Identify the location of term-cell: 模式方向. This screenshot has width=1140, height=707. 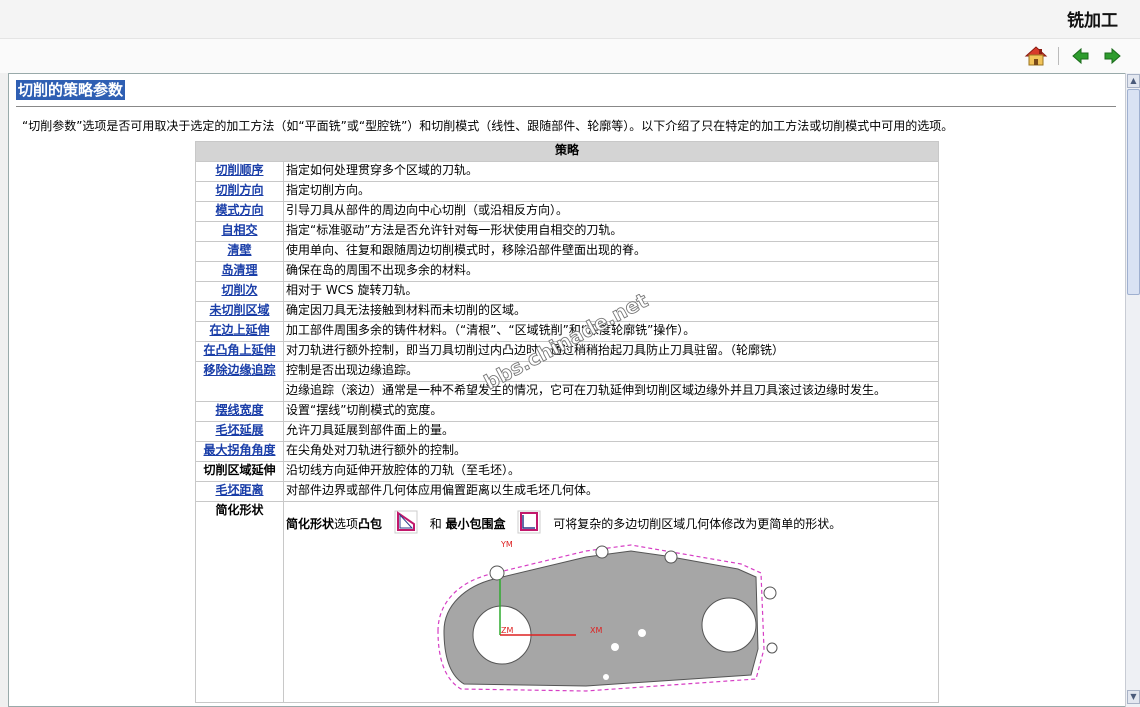
(239, 211).